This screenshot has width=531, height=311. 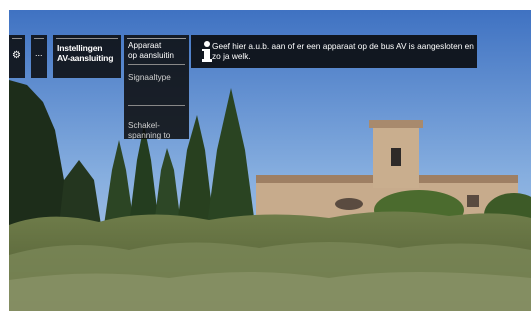 I want to click on menu-item-signaaltype: Signaaltype, so click(x=158, y=78).